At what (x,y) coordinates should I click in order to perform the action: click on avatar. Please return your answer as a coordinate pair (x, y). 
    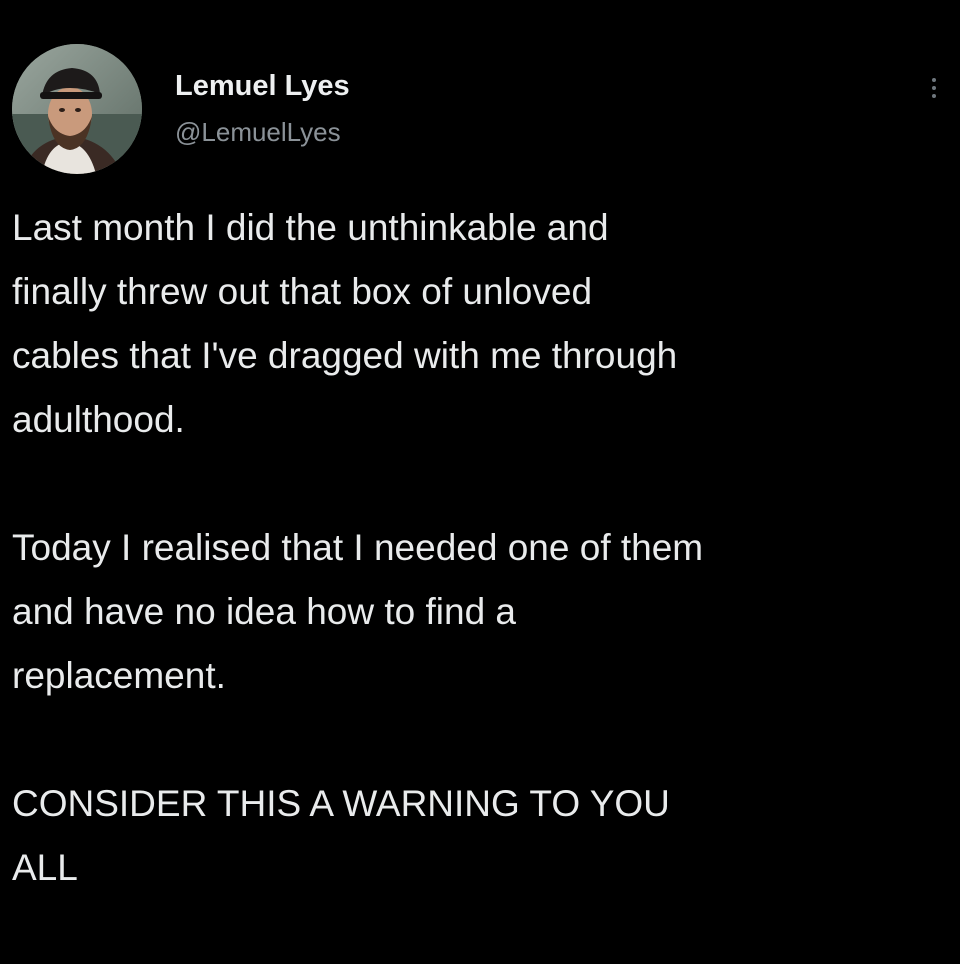
    Looking at the image, I should click on (77, 109).